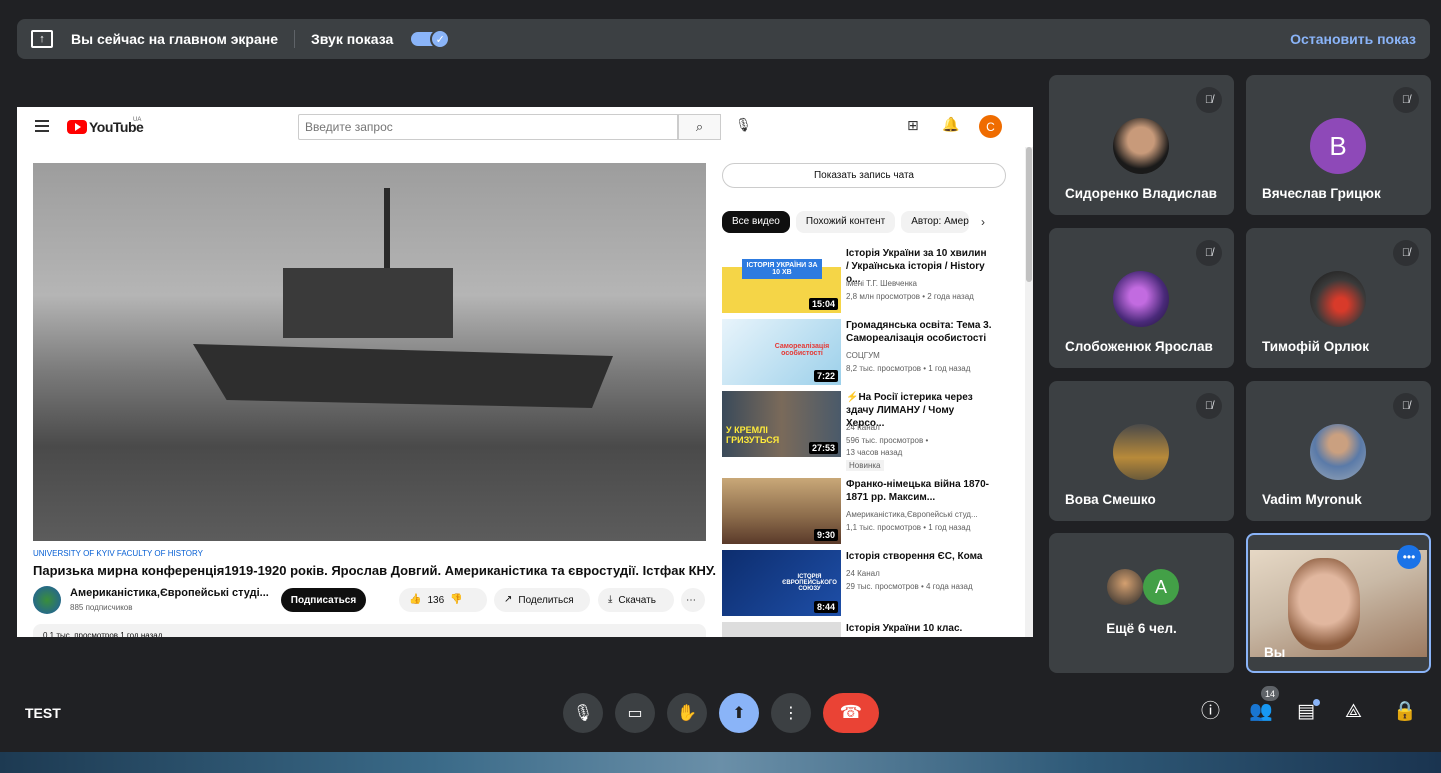 Image resolution: width=1441 pixels, height=773 pixels. I want to click on channel-avatar, so click(47, 600).